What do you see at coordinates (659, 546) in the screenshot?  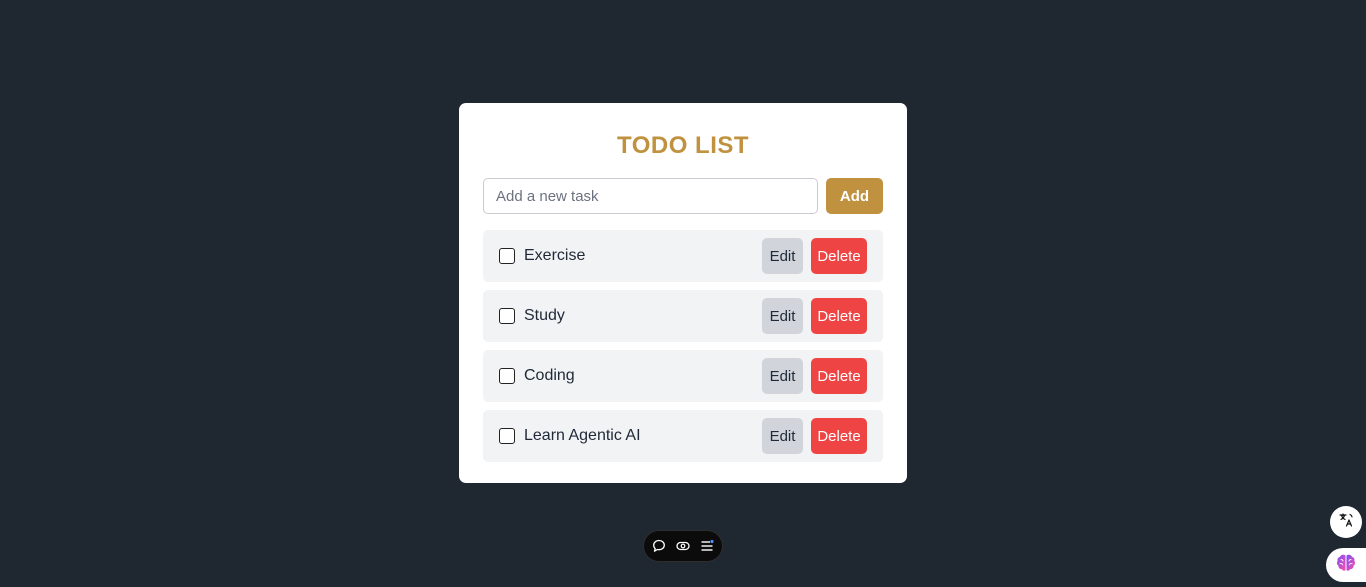 I see `chat-icon` at bounding box center [659, 546].